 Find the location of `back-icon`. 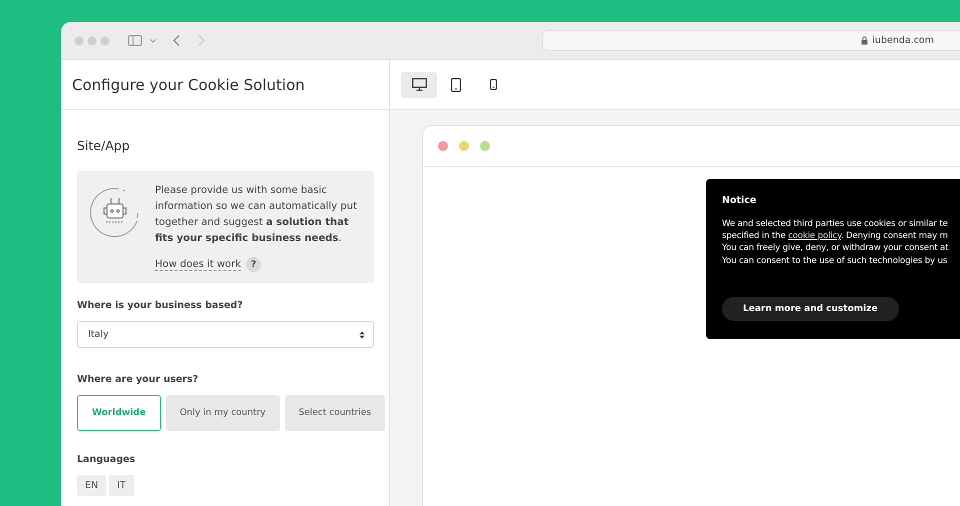

back-icon is located at coordinates (176, 40).